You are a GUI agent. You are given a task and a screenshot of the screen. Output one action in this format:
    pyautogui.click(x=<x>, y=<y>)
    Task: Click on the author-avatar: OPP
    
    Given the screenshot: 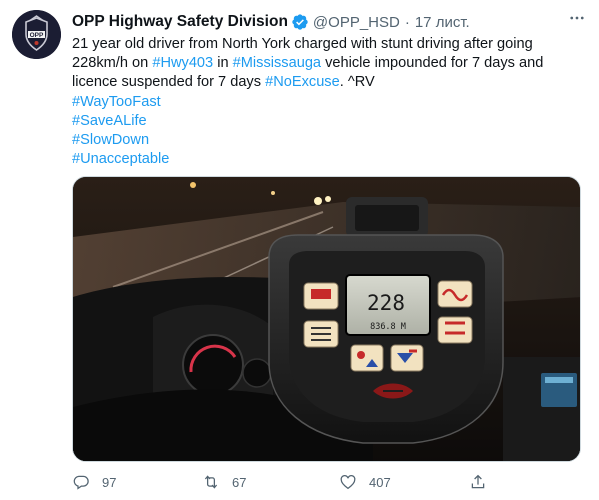 What is the action you would take?
    pyautogui.click(x=36, y=34)
    